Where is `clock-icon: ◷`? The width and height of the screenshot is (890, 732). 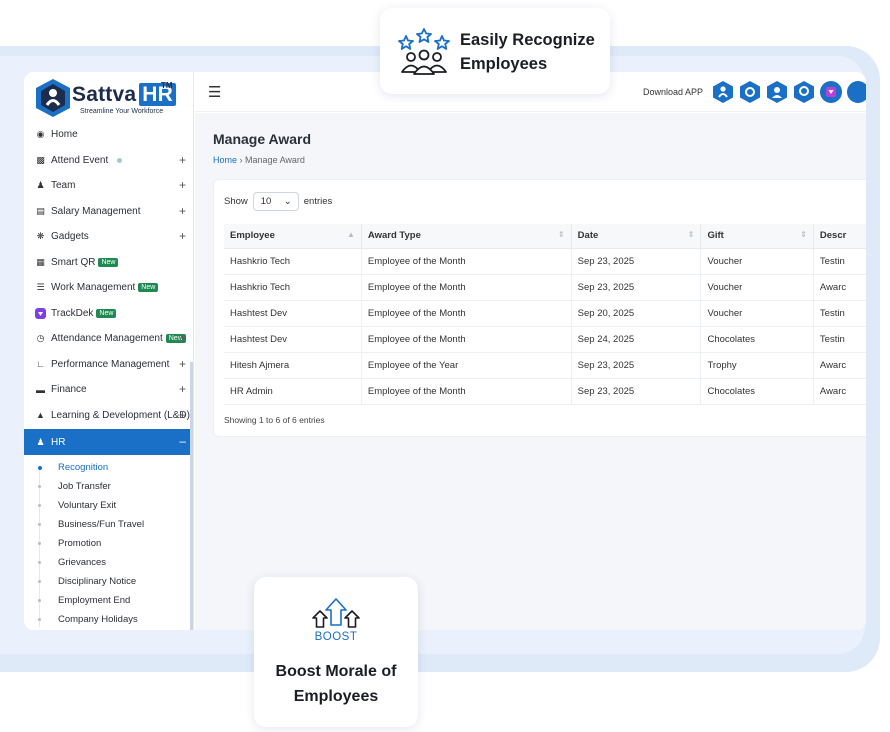
clock-icon: ◷ is located at coordinates (40, 338).